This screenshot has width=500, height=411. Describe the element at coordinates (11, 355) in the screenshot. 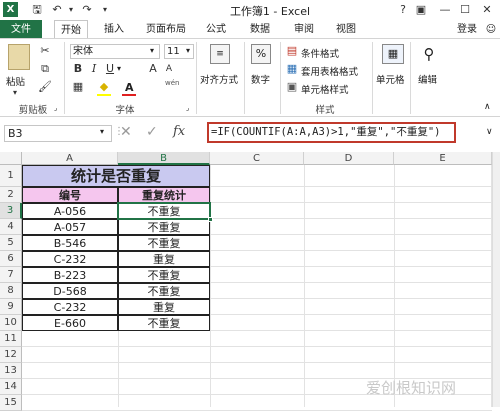

I see `row-header: 12` at that location.